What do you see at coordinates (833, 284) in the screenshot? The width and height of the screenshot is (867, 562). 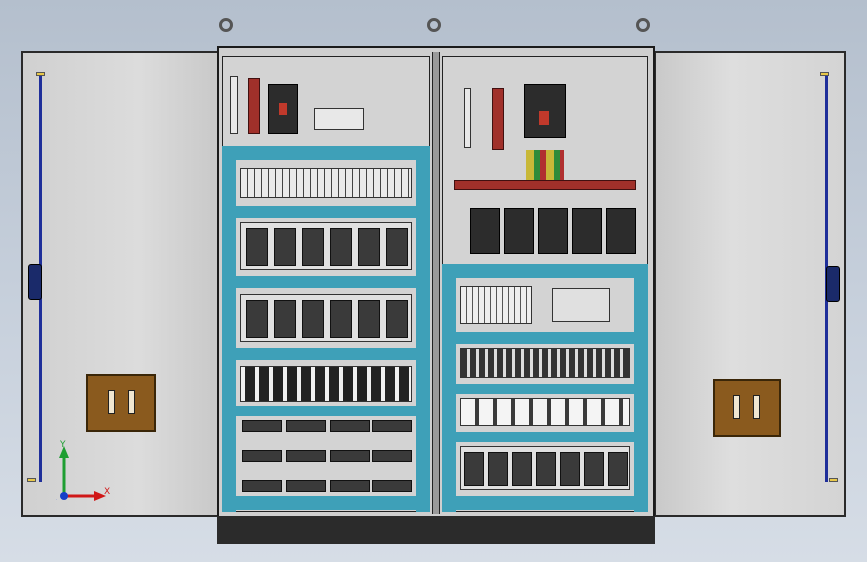 I see `right-latch` at bounding box center [833, 284].